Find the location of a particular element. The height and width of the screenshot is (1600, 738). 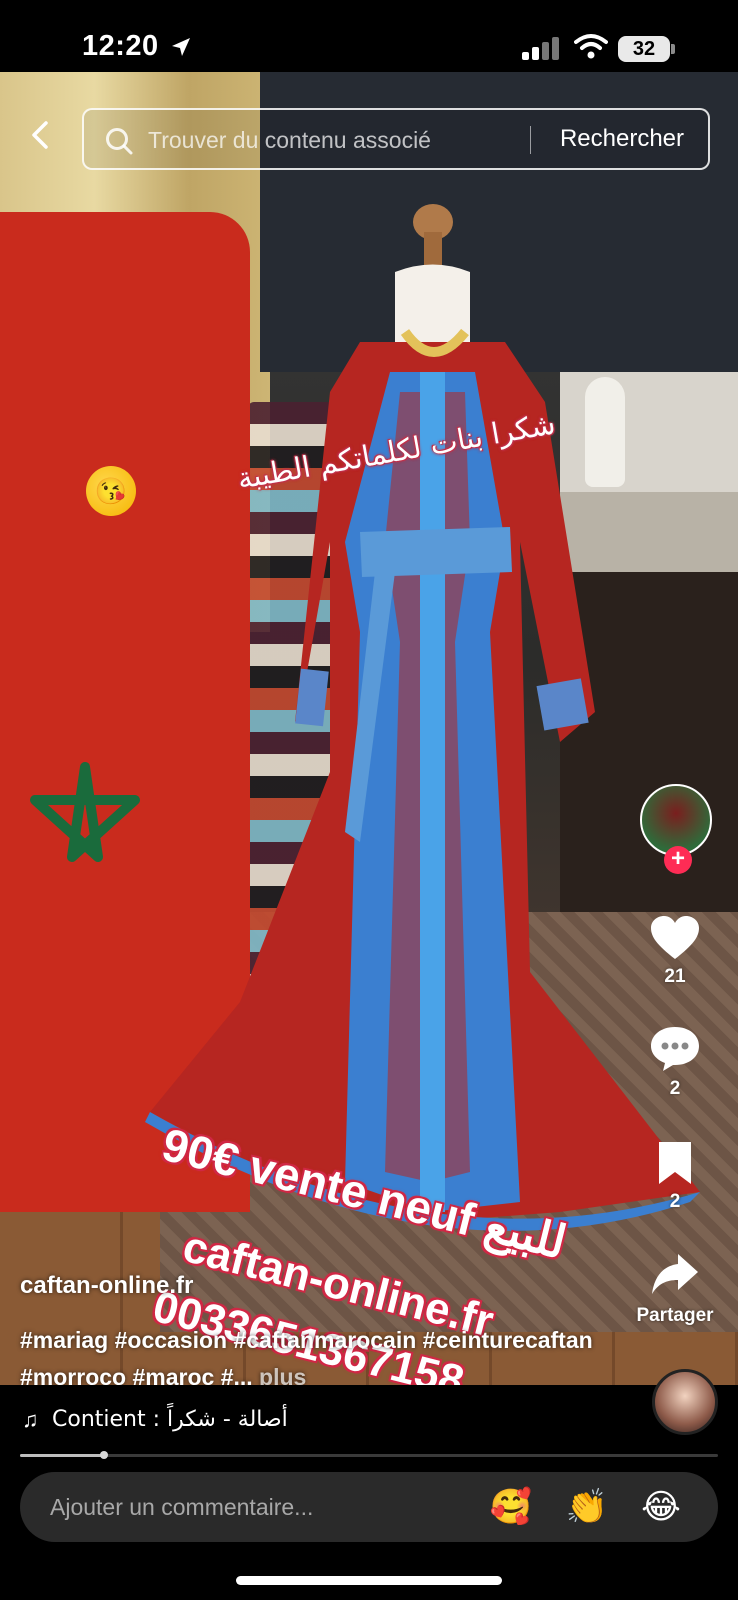

search-input: Trouver du contenu associé is located at coordinates (289, 140).